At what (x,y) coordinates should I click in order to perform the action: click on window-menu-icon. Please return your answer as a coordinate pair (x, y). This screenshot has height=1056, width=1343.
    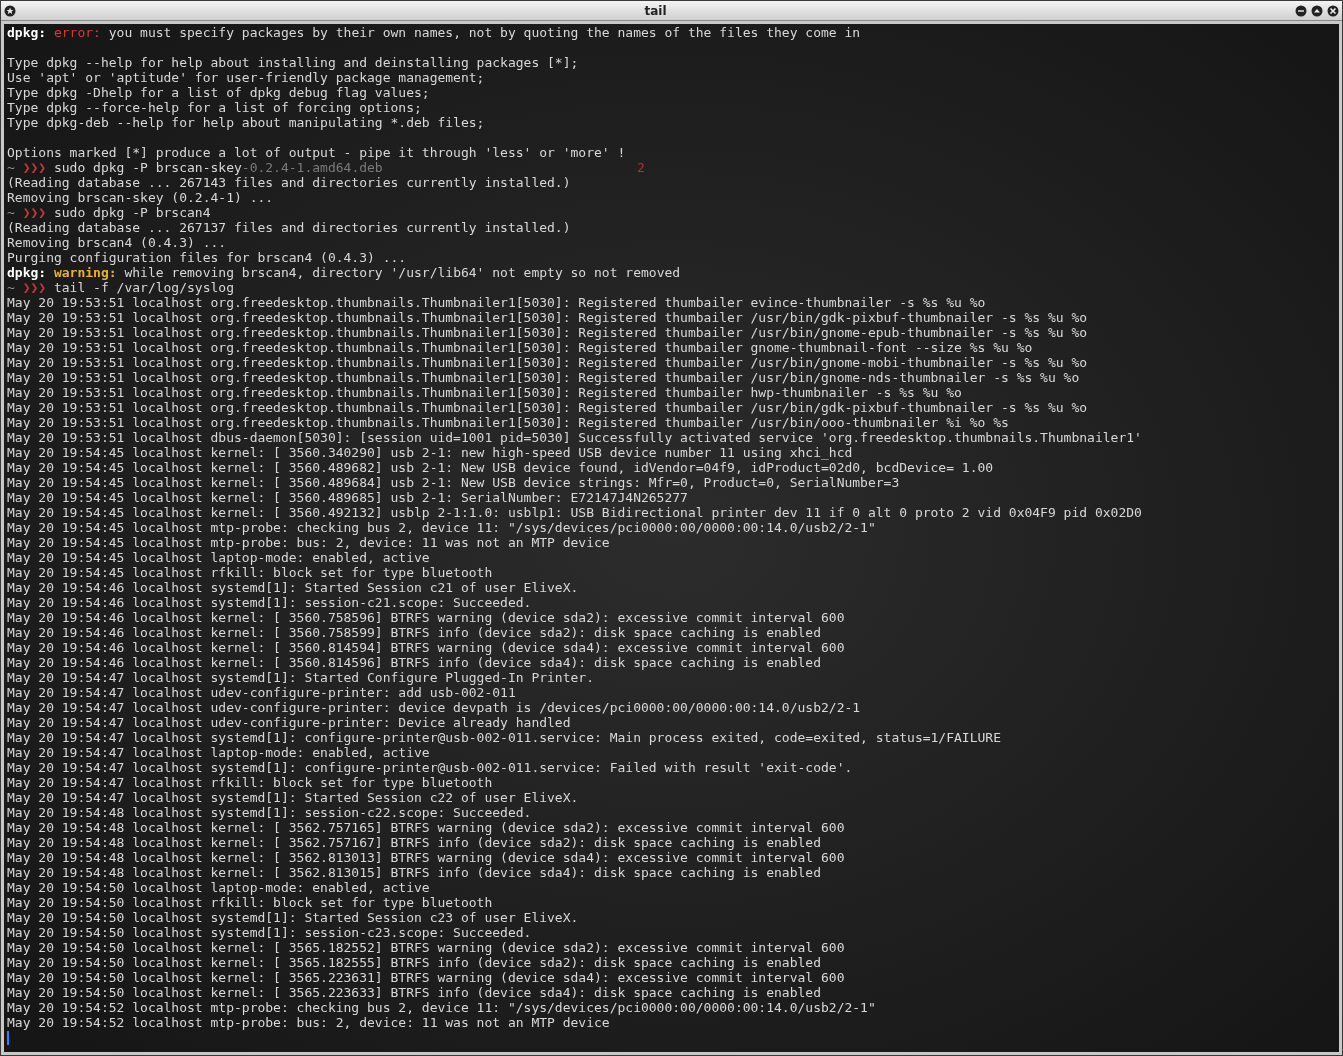
    Looking at the image, I should click on (10, 10).